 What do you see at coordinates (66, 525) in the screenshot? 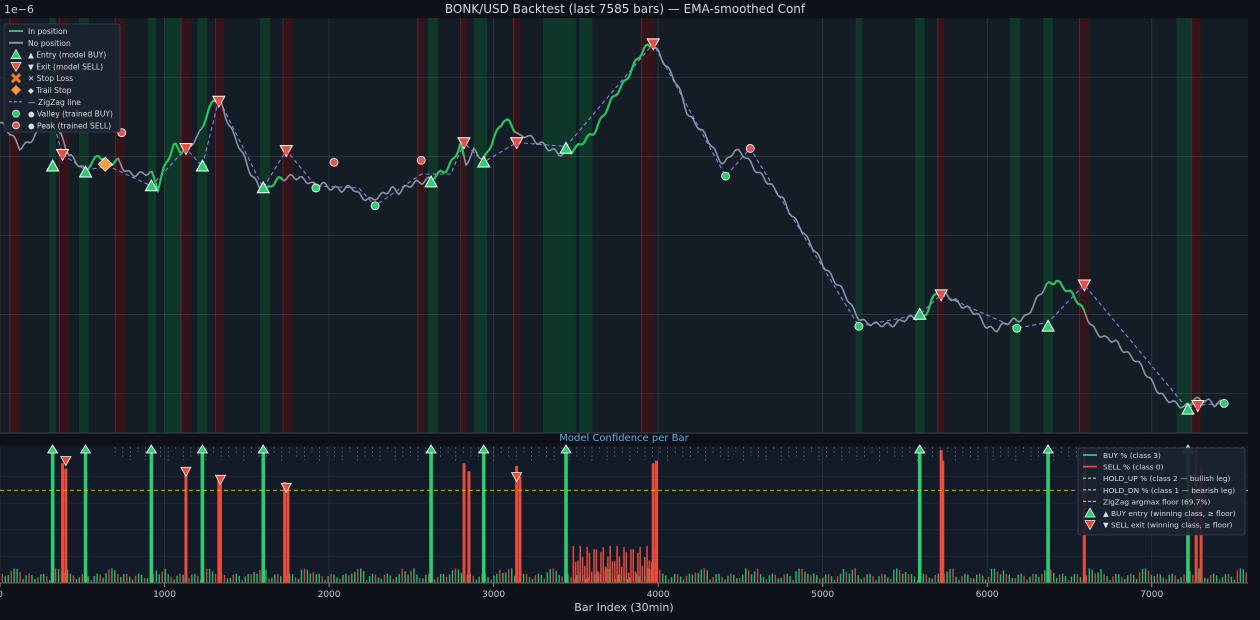
I see `sell-spike-bar` at bounding box center [66, 525].